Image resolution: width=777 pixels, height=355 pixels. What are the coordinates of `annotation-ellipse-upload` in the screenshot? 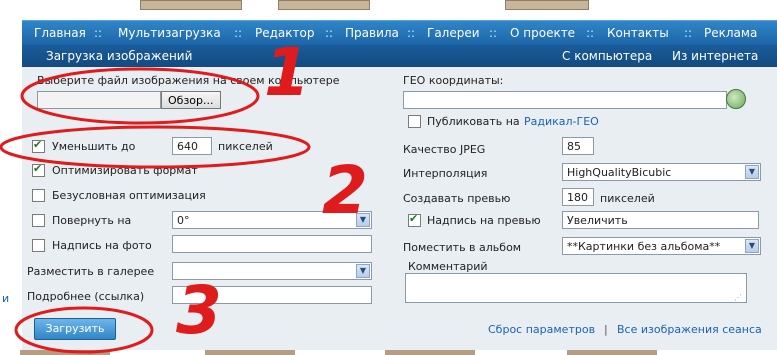 It's located at (84, 330).